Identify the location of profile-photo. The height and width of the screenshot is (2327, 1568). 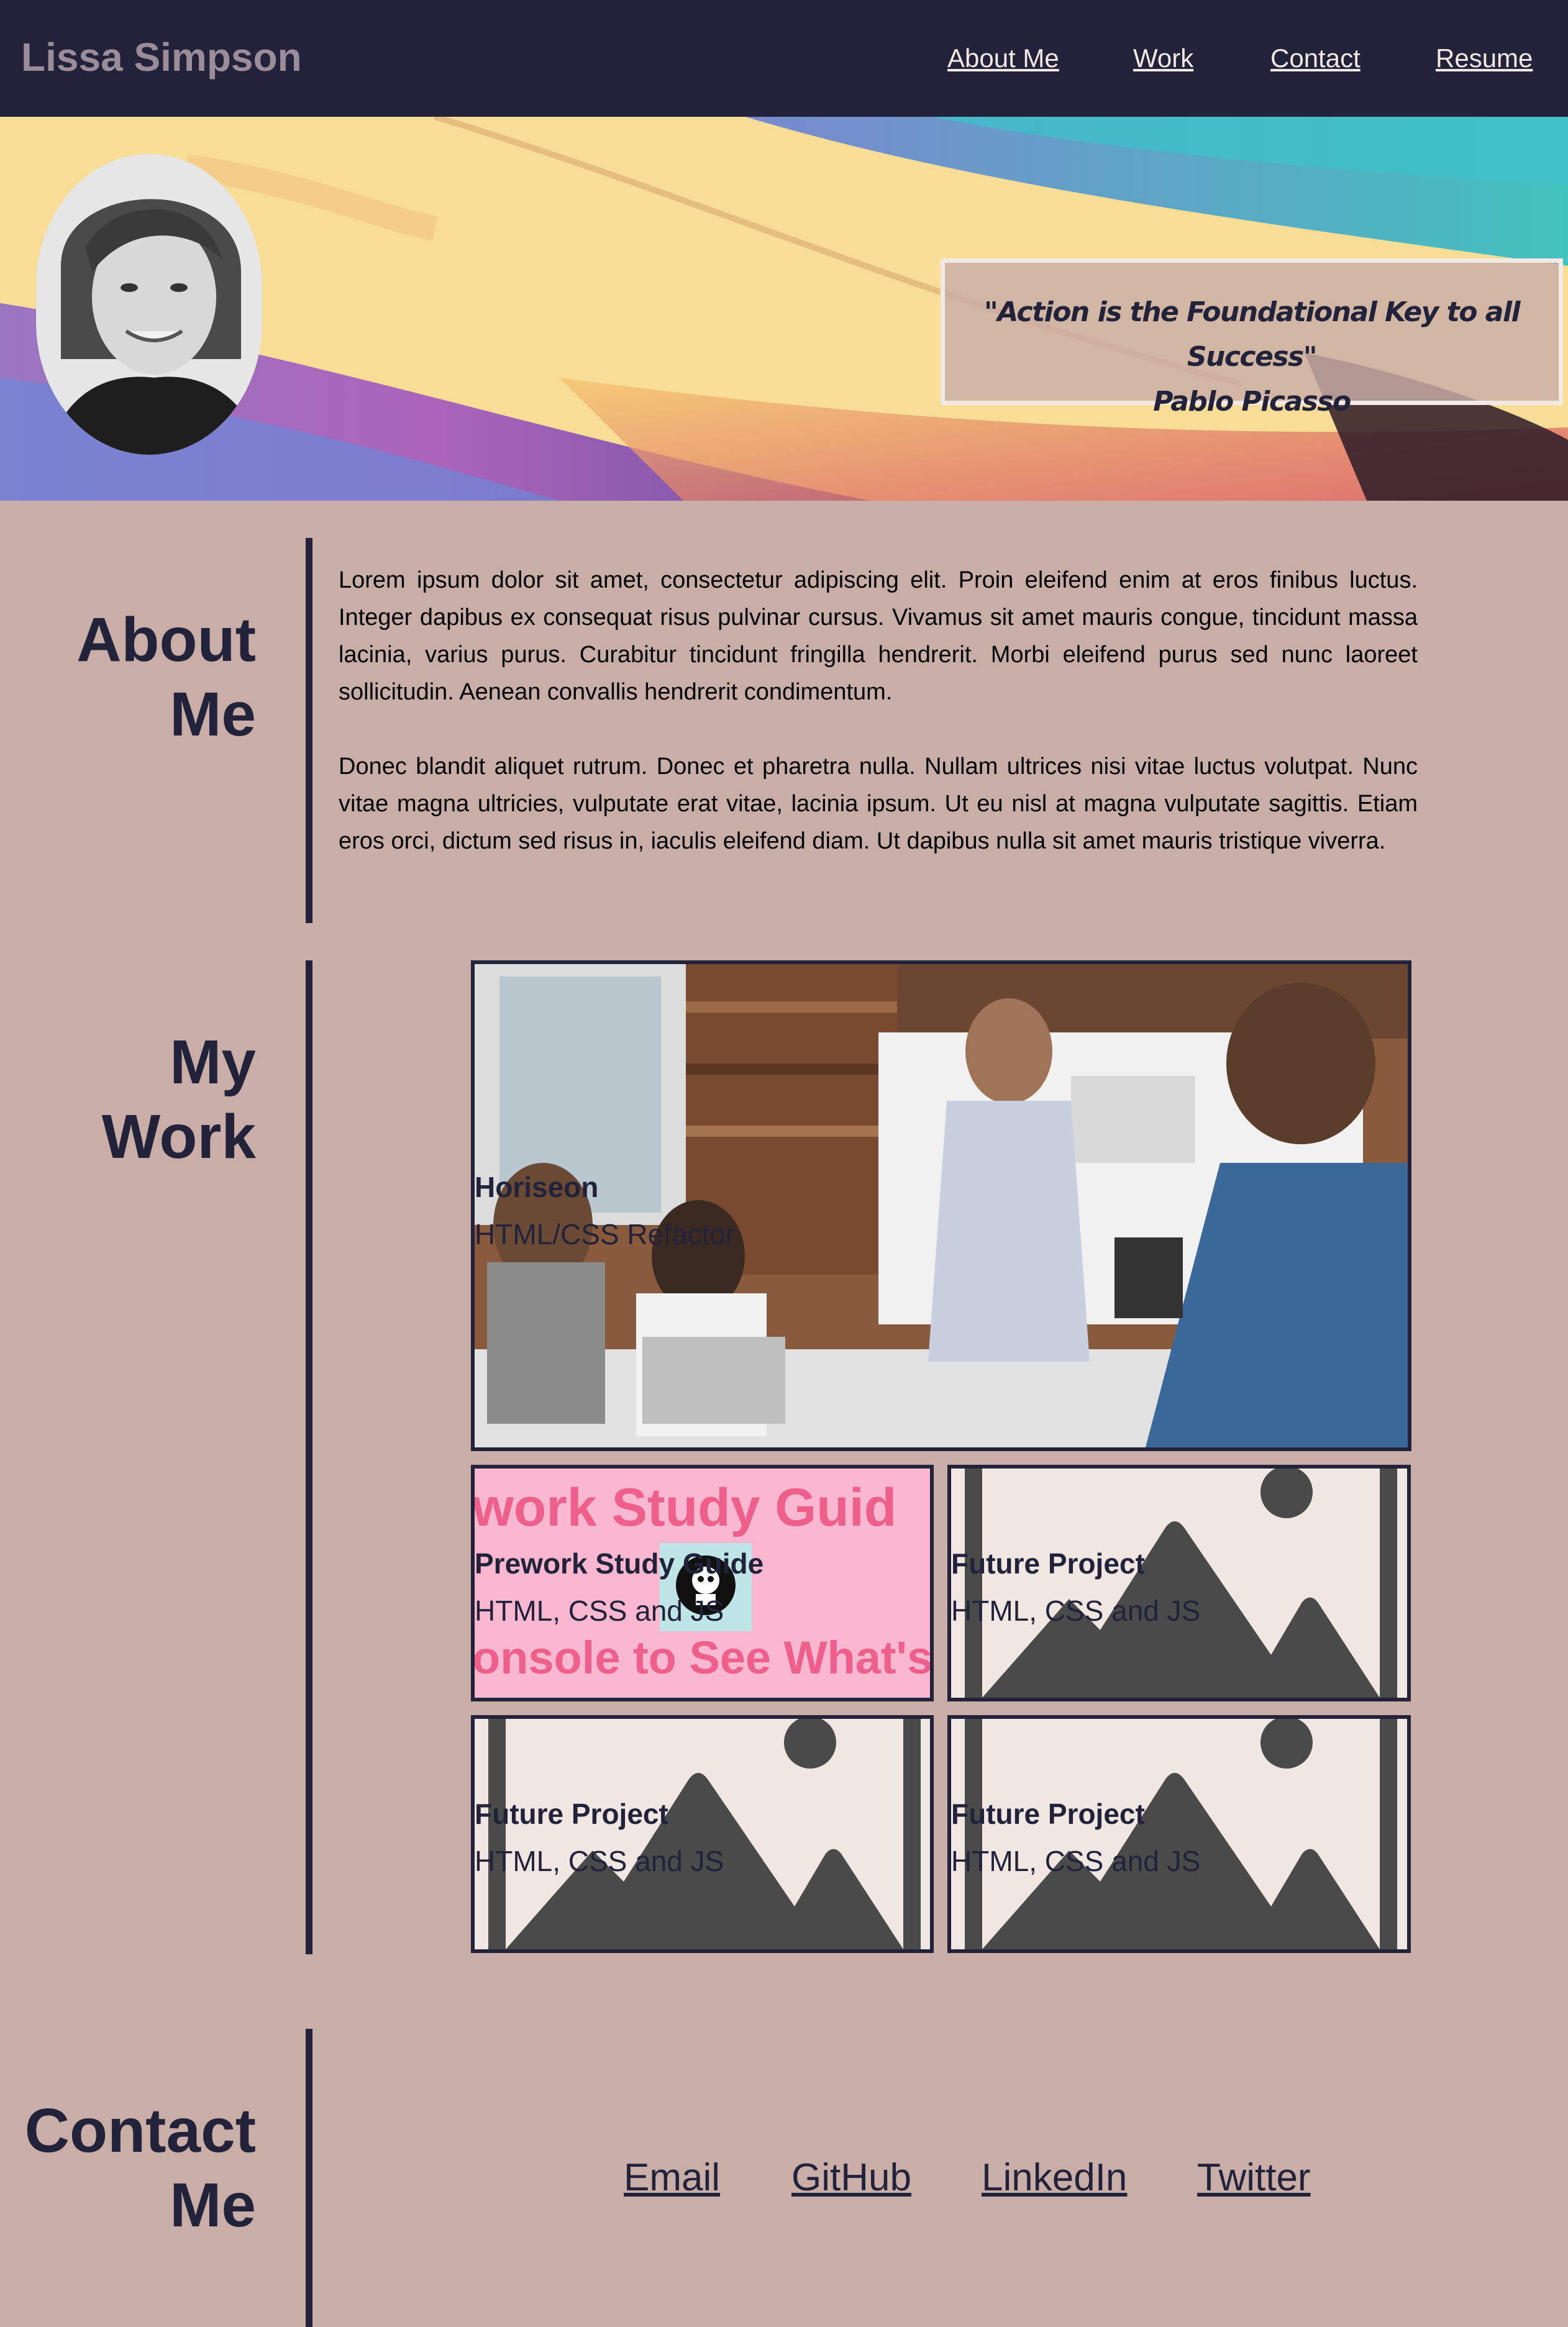
(149, 304).